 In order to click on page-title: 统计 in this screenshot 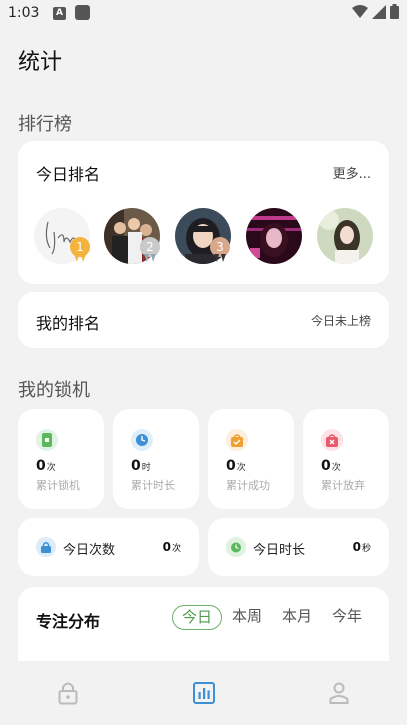, I will do `click(40, 62)`.